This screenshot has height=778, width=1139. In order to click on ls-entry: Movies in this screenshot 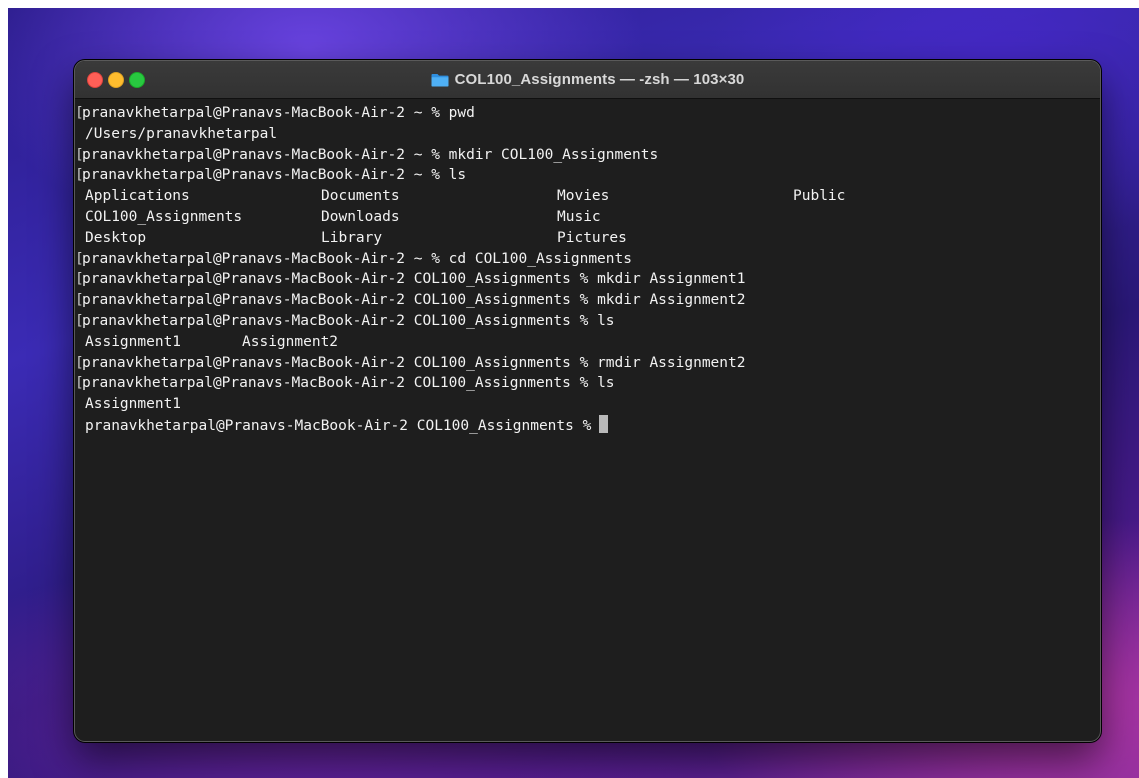, I will do `click(583, 196)`.